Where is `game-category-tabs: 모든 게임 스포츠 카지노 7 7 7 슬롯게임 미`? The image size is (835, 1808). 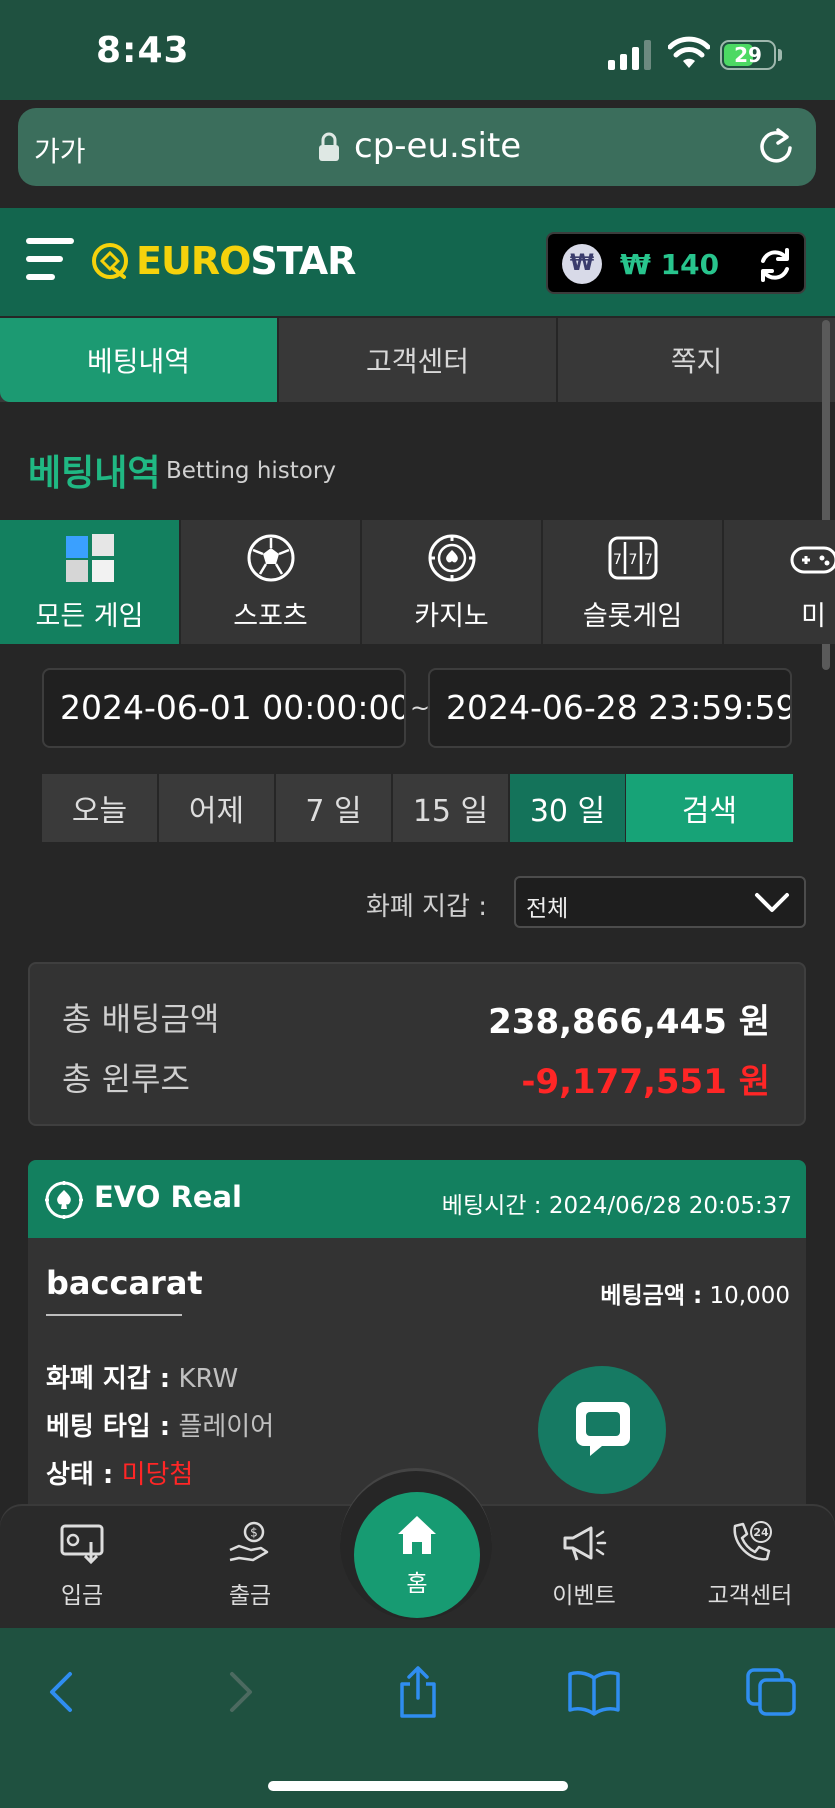
game-category-tabs: 모든 게임 스포츠 카지노 7 7 7 슬롯게임 미 is located at coordinates (417, 582).